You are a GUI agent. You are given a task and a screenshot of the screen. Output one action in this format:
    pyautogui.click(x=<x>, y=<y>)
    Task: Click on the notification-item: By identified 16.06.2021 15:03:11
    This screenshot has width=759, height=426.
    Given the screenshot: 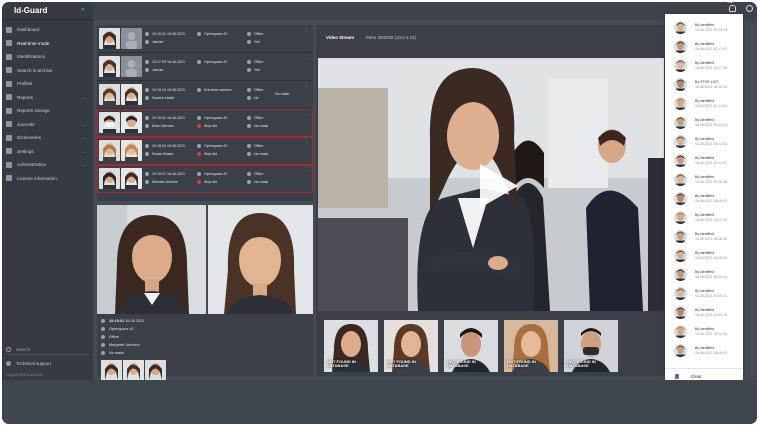 What is the action you would take?
    pyautogui.click(x=704, y=293)
    